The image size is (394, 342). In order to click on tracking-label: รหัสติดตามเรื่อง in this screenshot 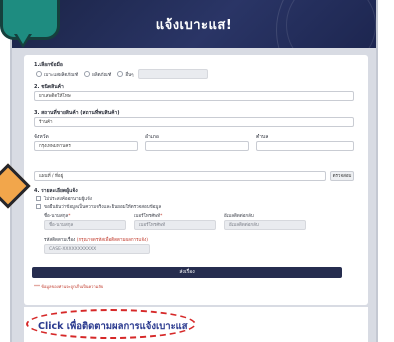, I will do `click(60, 240)`.